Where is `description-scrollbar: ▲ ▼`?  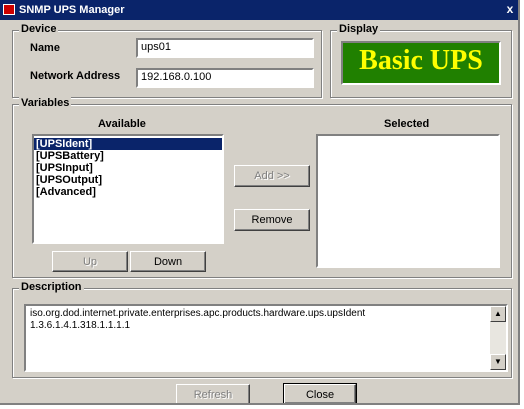 description-scrollbar: ▲ ▼ is located at coordinates (498, 338).